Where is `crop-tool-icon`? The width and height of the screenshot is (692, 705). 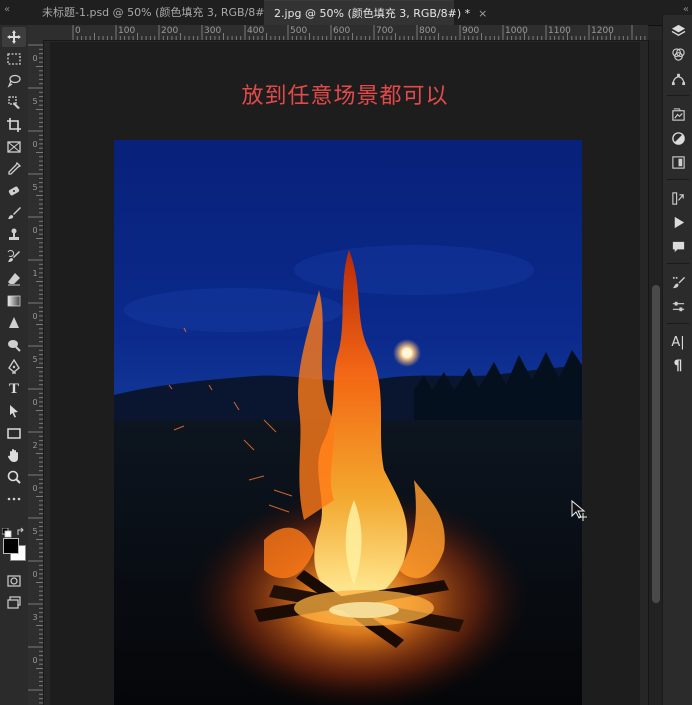
crop-tool-icon is located at coordinates (14, 125).